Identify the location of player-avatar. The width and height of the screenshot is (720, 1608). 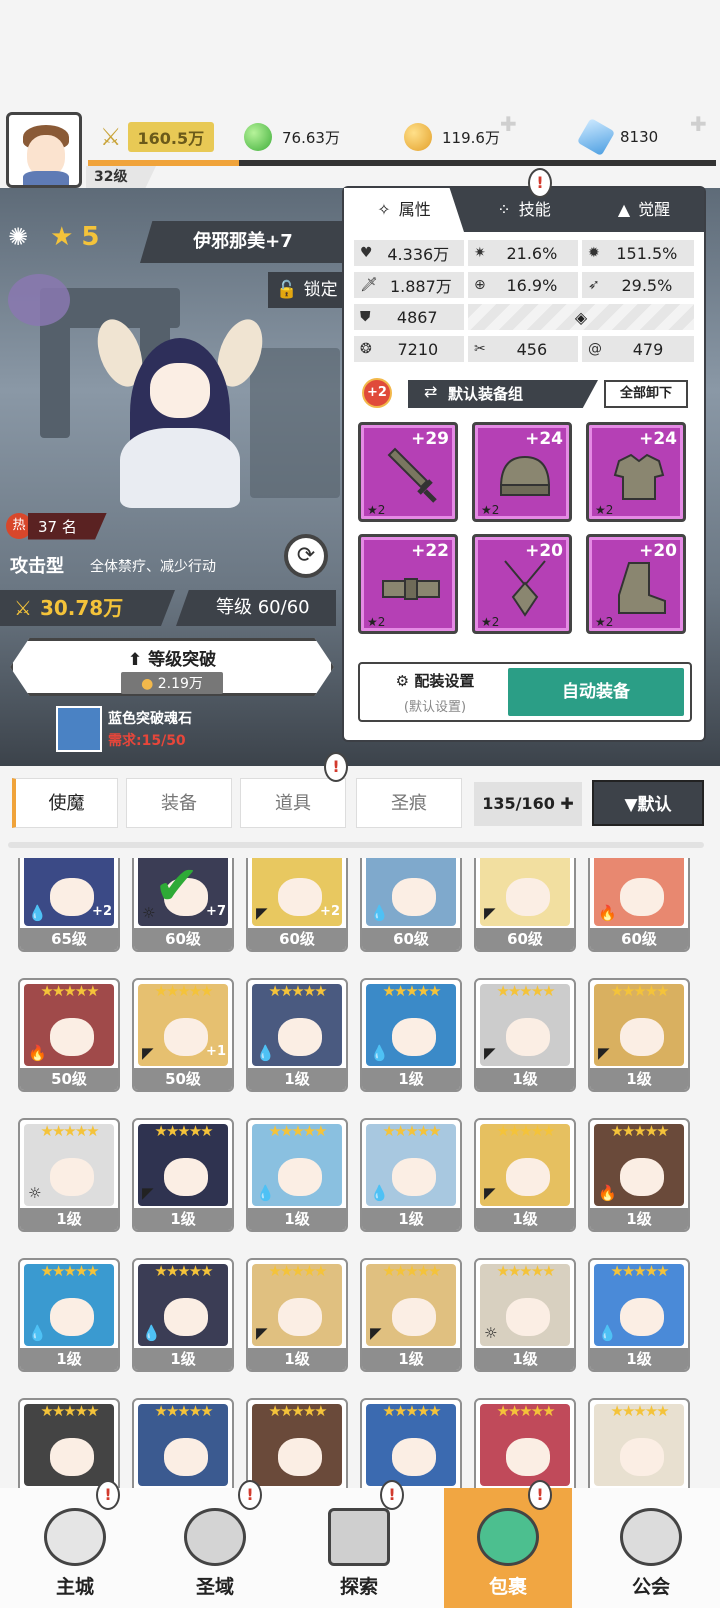
(44, 150).